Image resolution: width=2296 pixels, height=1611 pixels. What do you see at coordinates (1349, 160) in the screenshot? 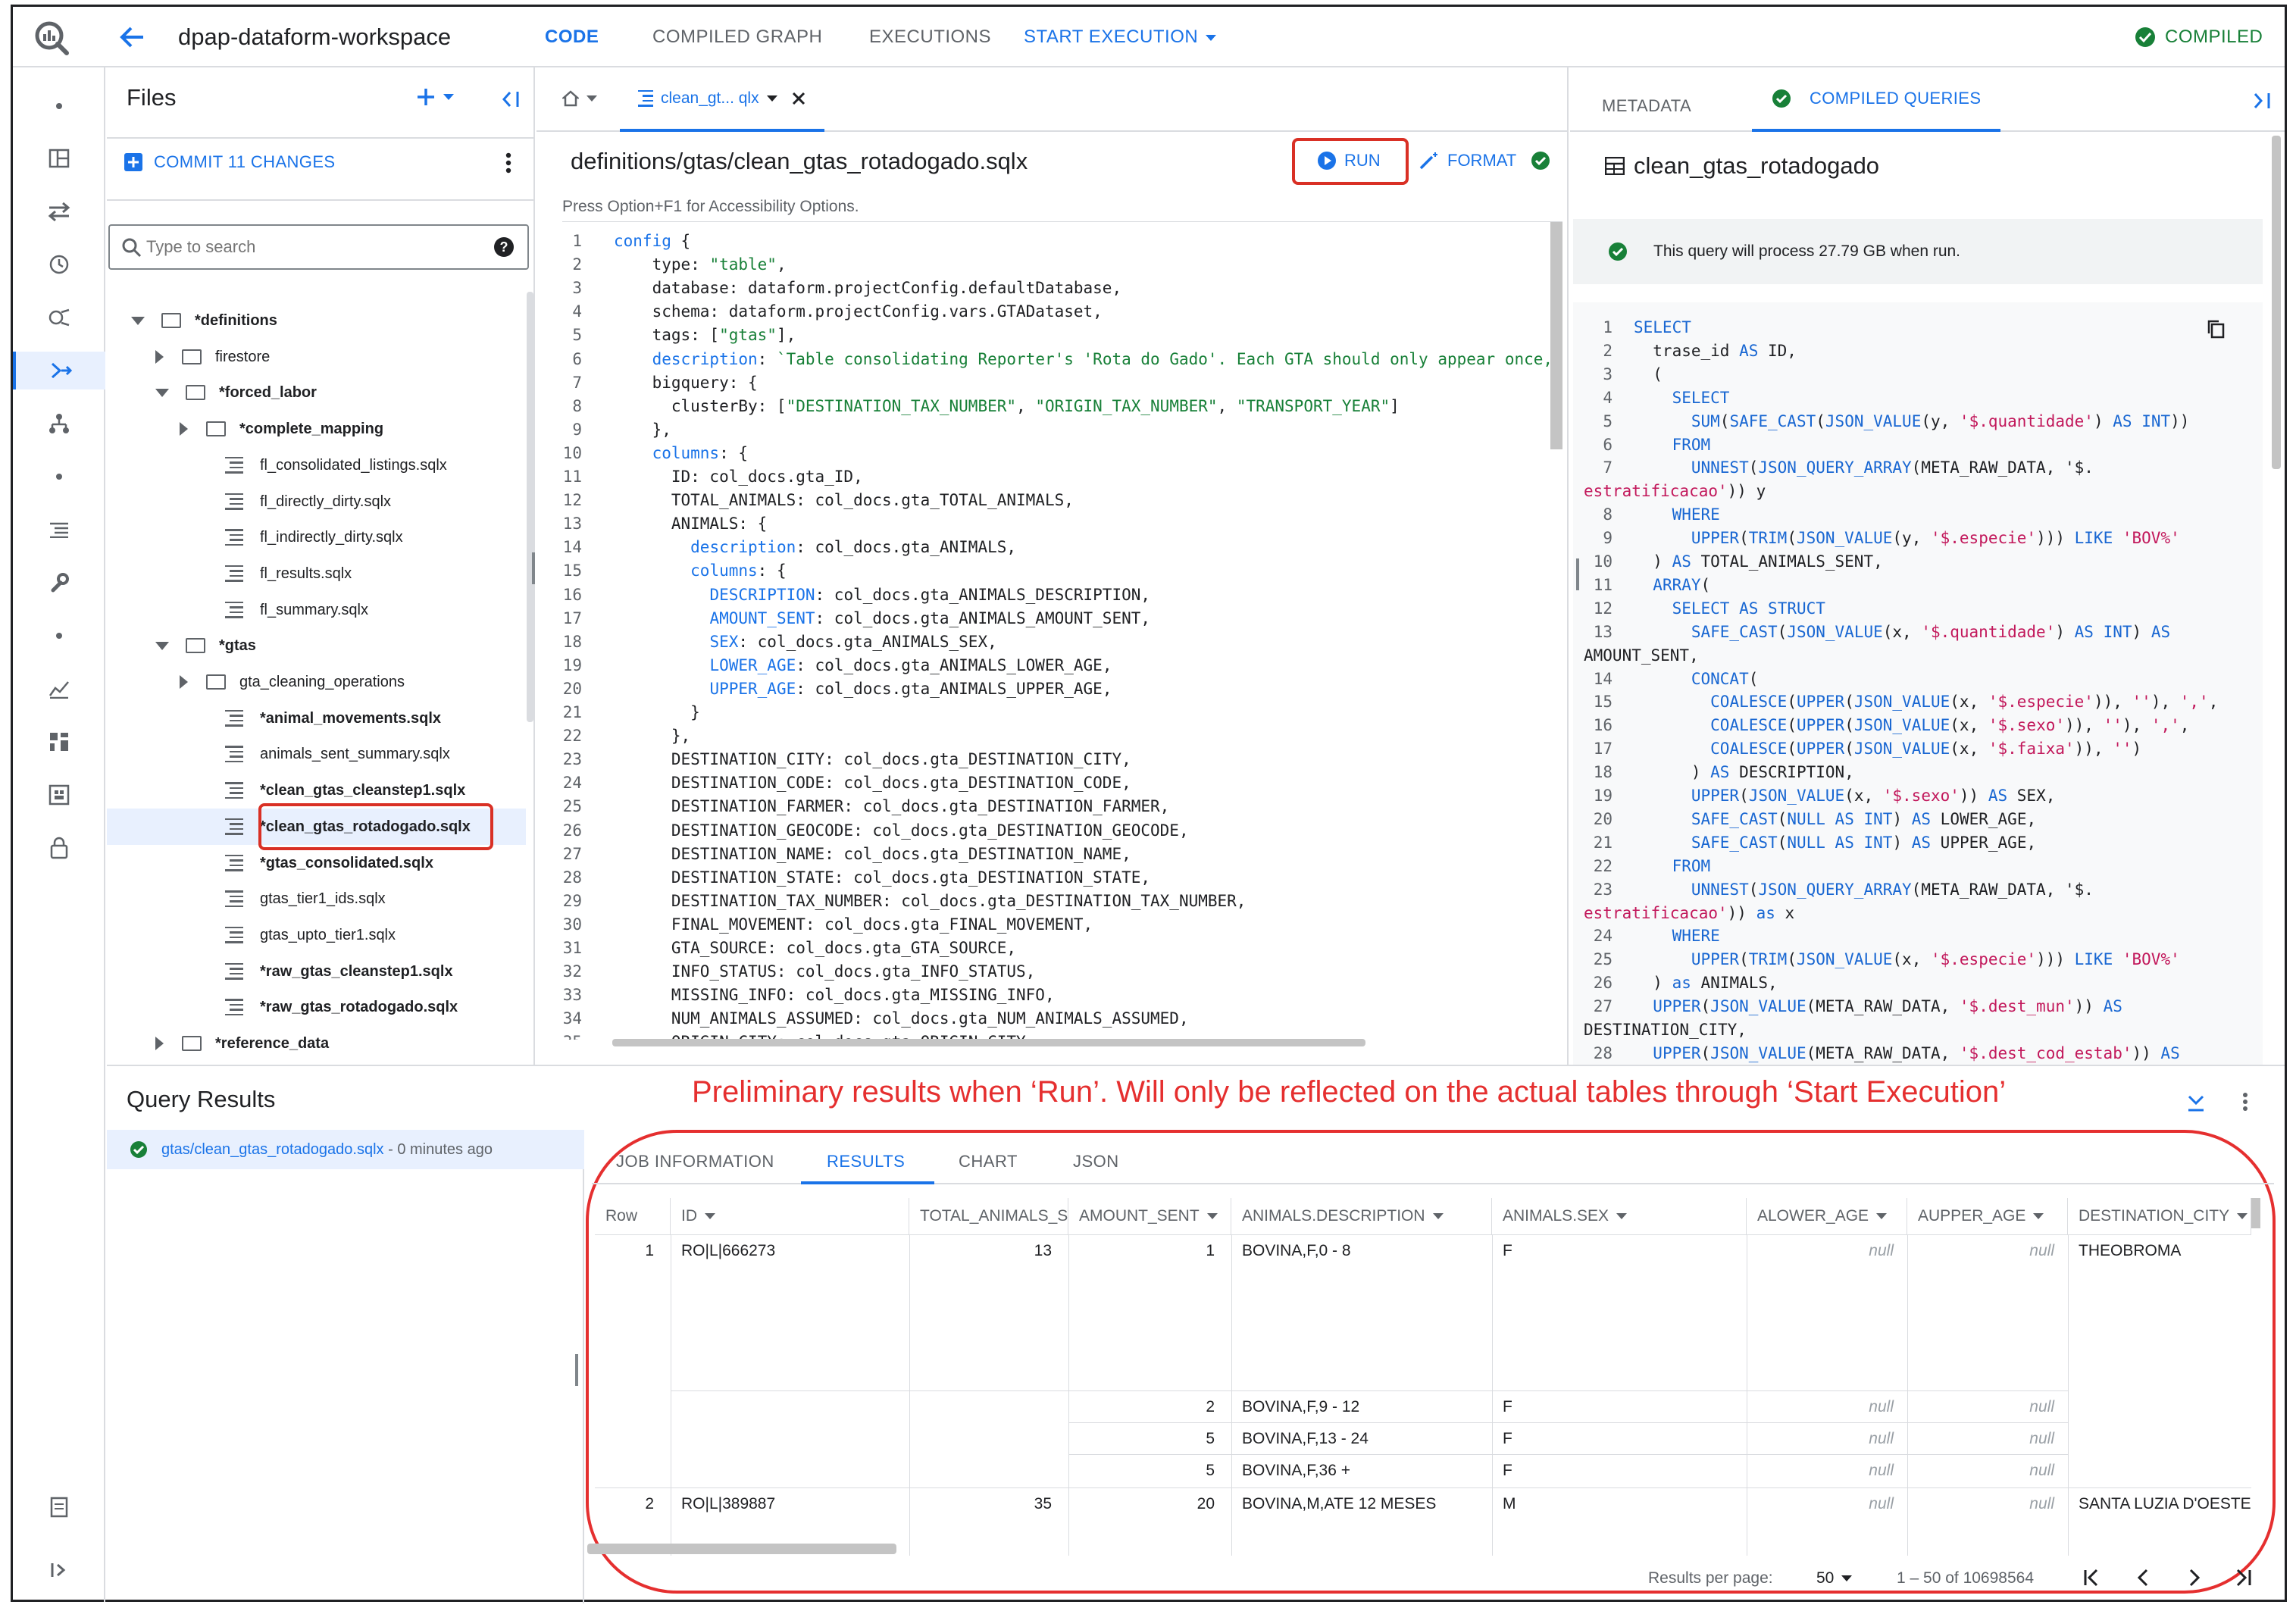
I see `run-button: RUN` at bounding box center [1349, 160].